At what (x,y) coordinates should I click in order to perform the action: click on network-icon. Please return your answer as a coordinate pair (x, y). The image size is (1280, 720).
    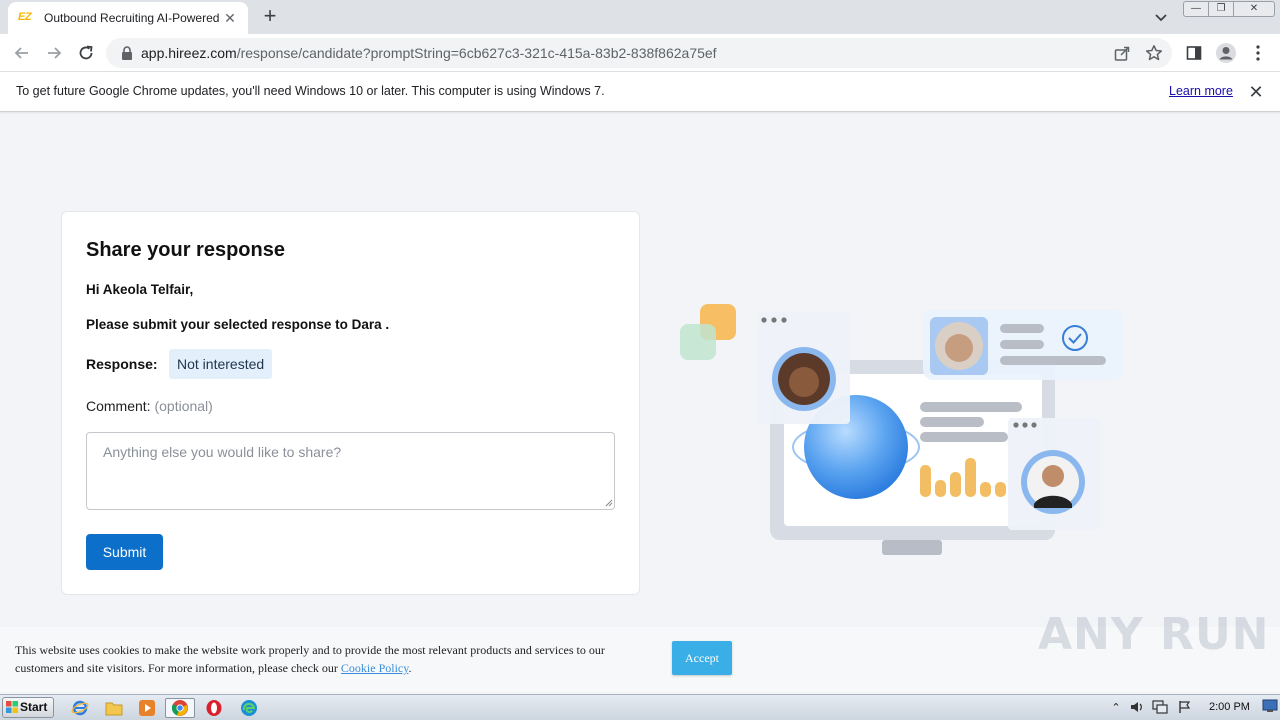
    Looking at the image, I should click on (1160, 707).